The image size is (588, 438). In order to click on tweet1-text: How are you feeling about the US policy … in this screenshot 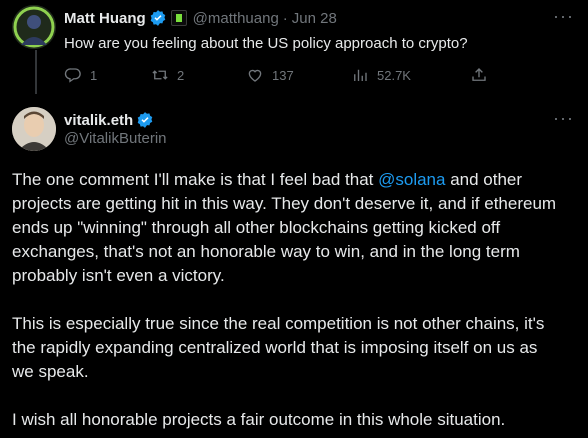, I will do `click(266, 43)`.